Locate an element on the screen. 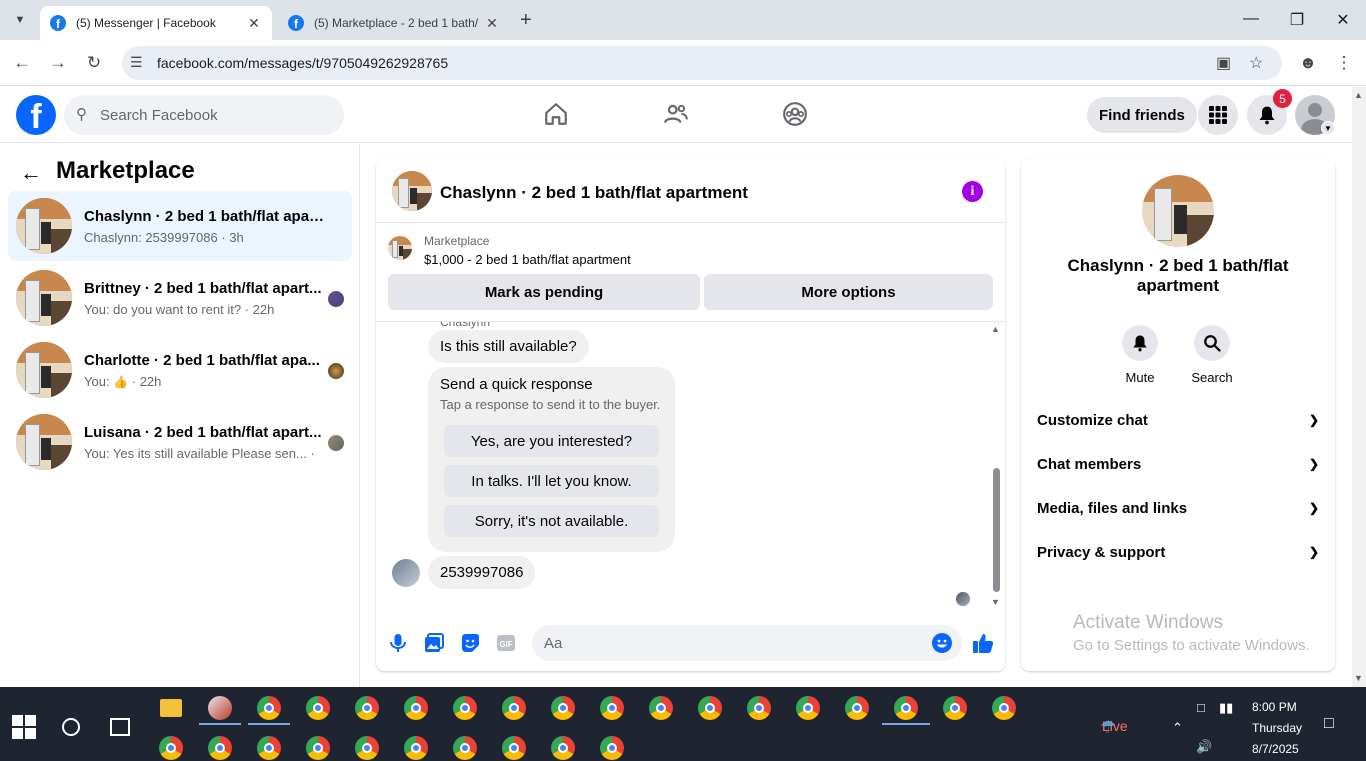  window-close-icon: ✕ is located at coordinates (1343, 20).